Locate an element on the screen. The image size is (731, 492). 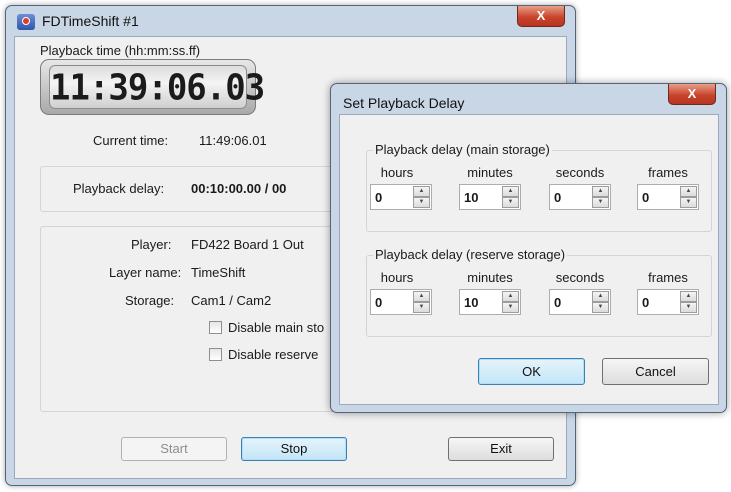
close-button: X is located at coordinates (541, 16).